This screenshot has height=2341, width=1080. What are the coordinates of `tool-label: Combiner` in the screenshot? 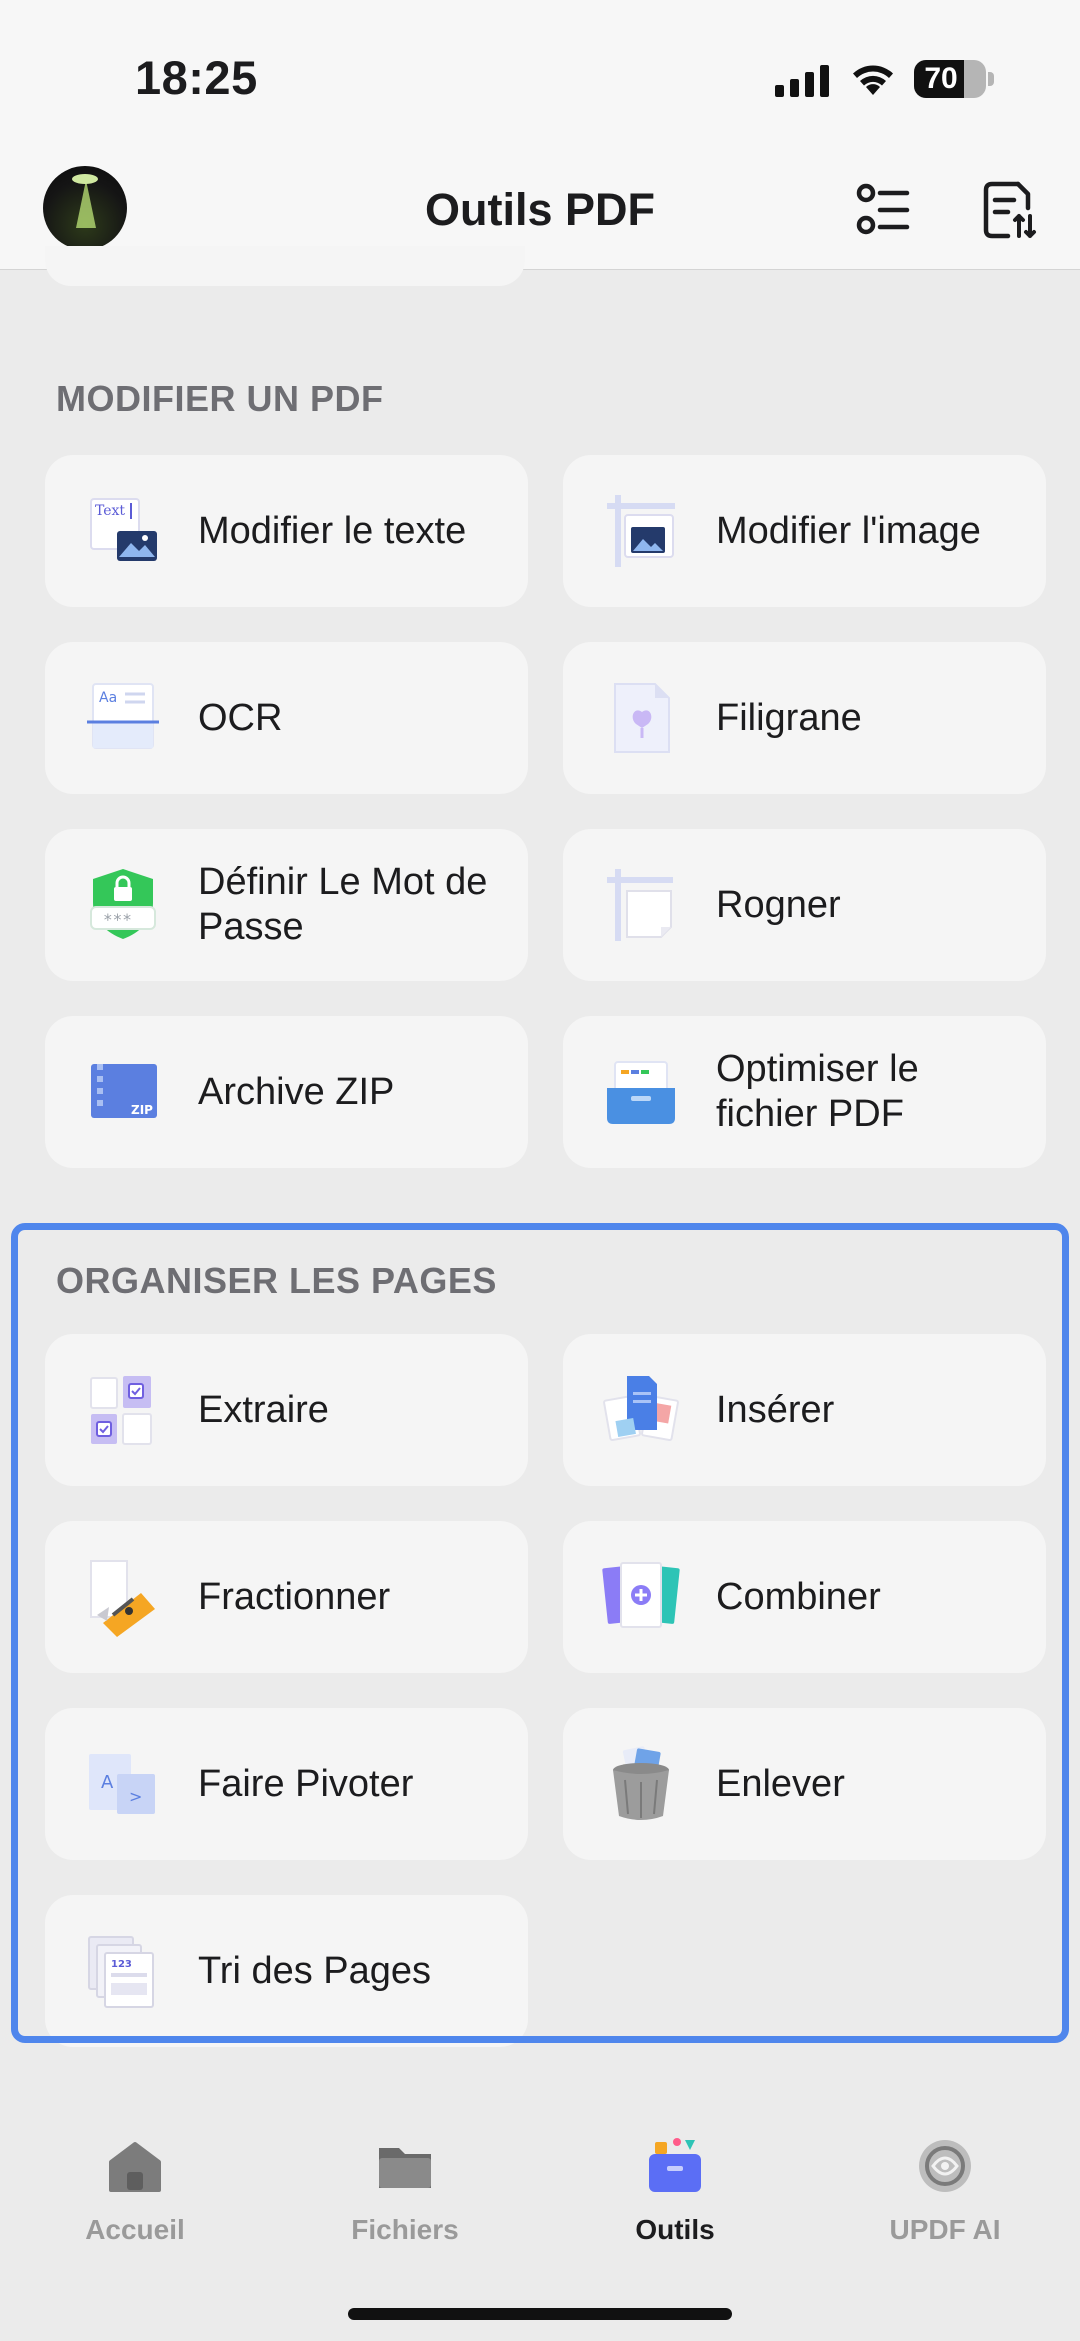 It's located at (798, 1596).